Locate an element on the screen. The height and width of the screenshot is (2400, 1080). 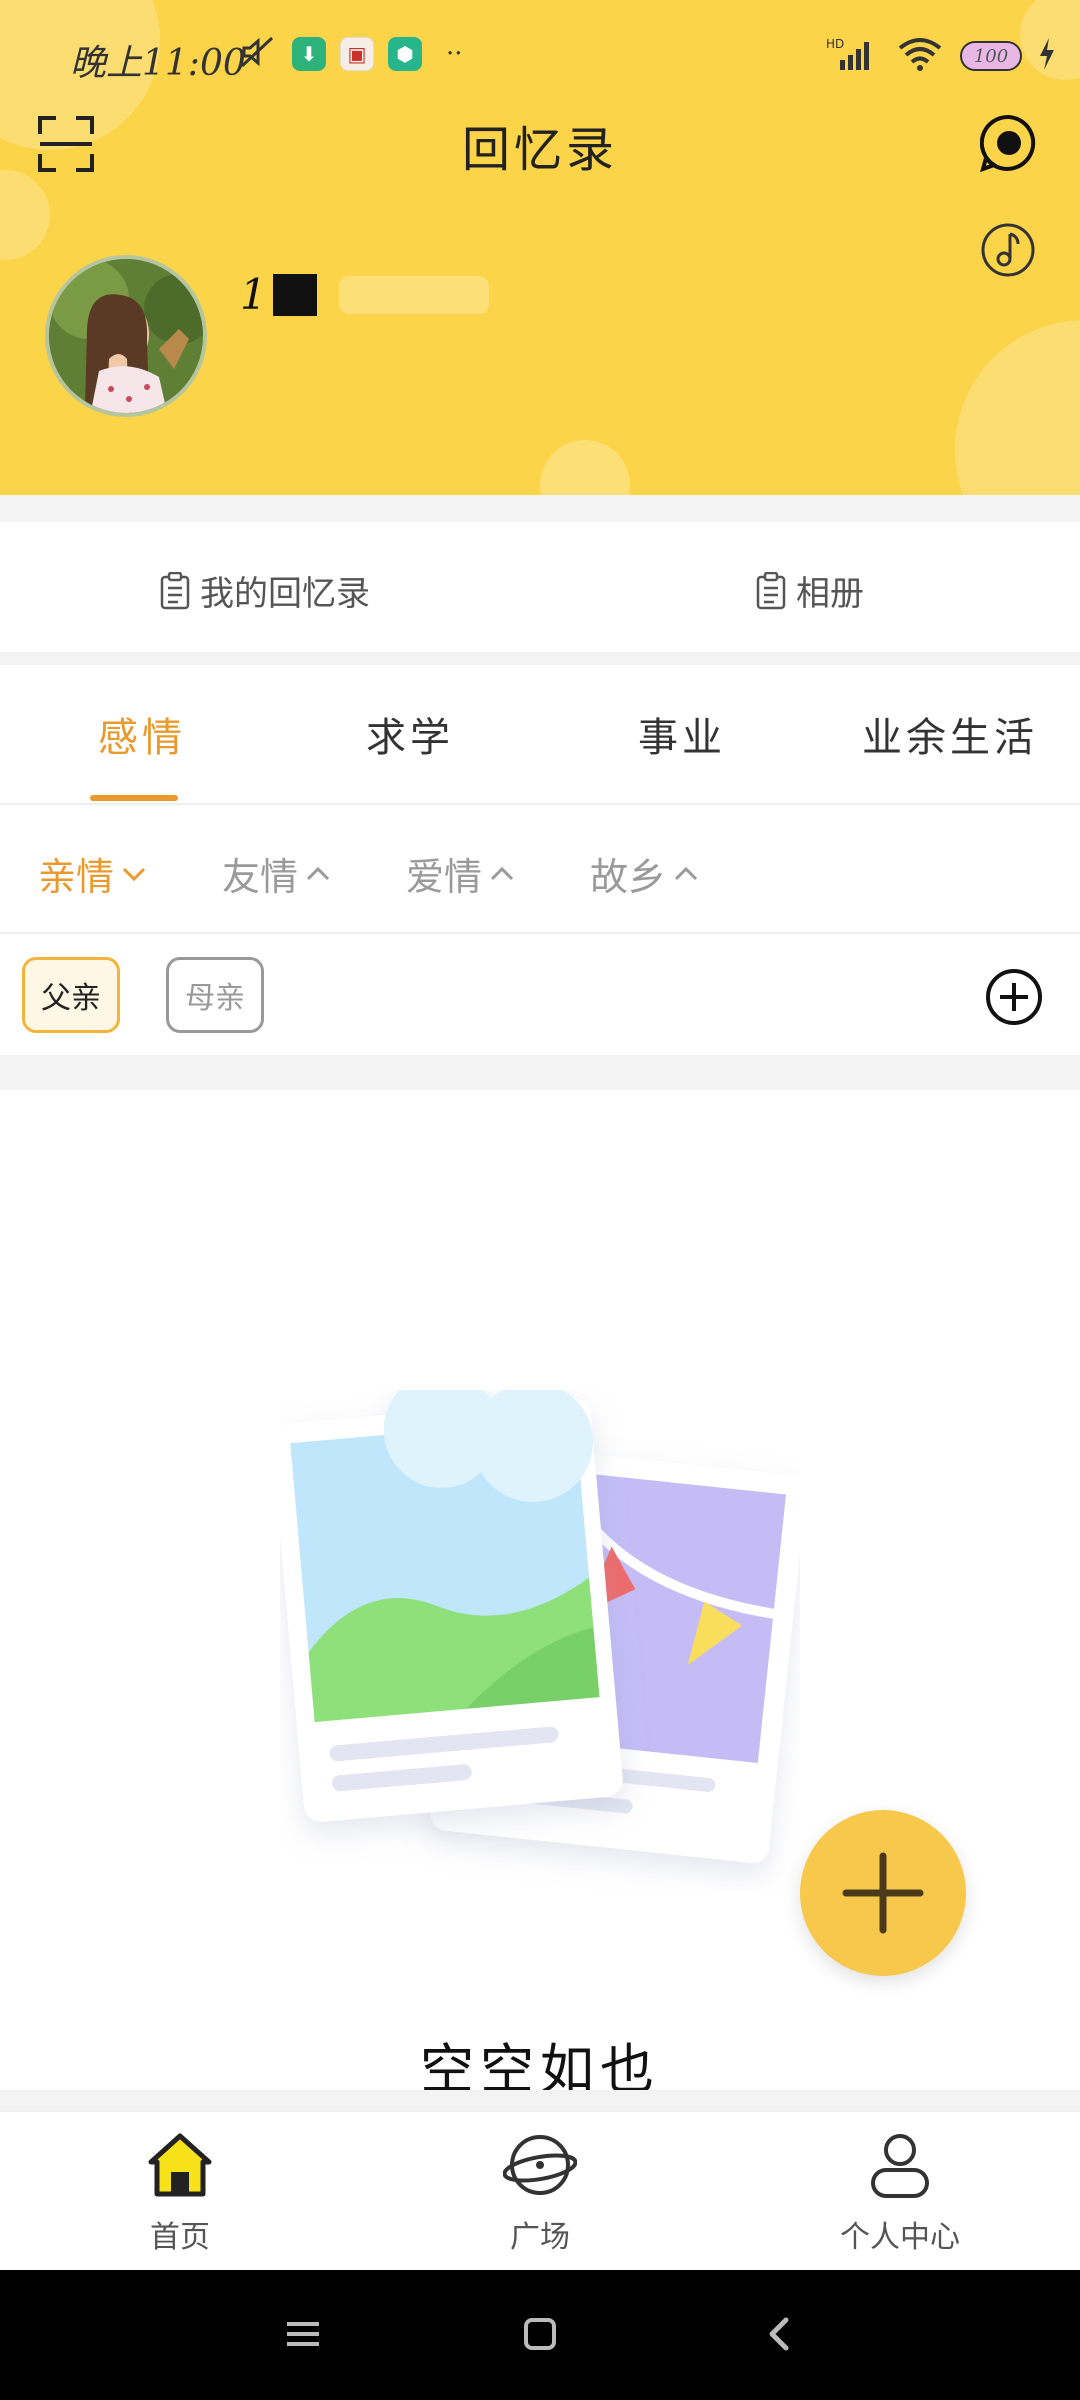
tab-study: 求学 is located at coordinates (410, 734).